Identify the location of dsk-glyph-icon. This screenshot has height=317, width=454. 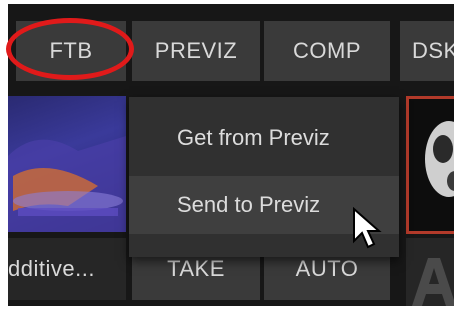
(433, 282).